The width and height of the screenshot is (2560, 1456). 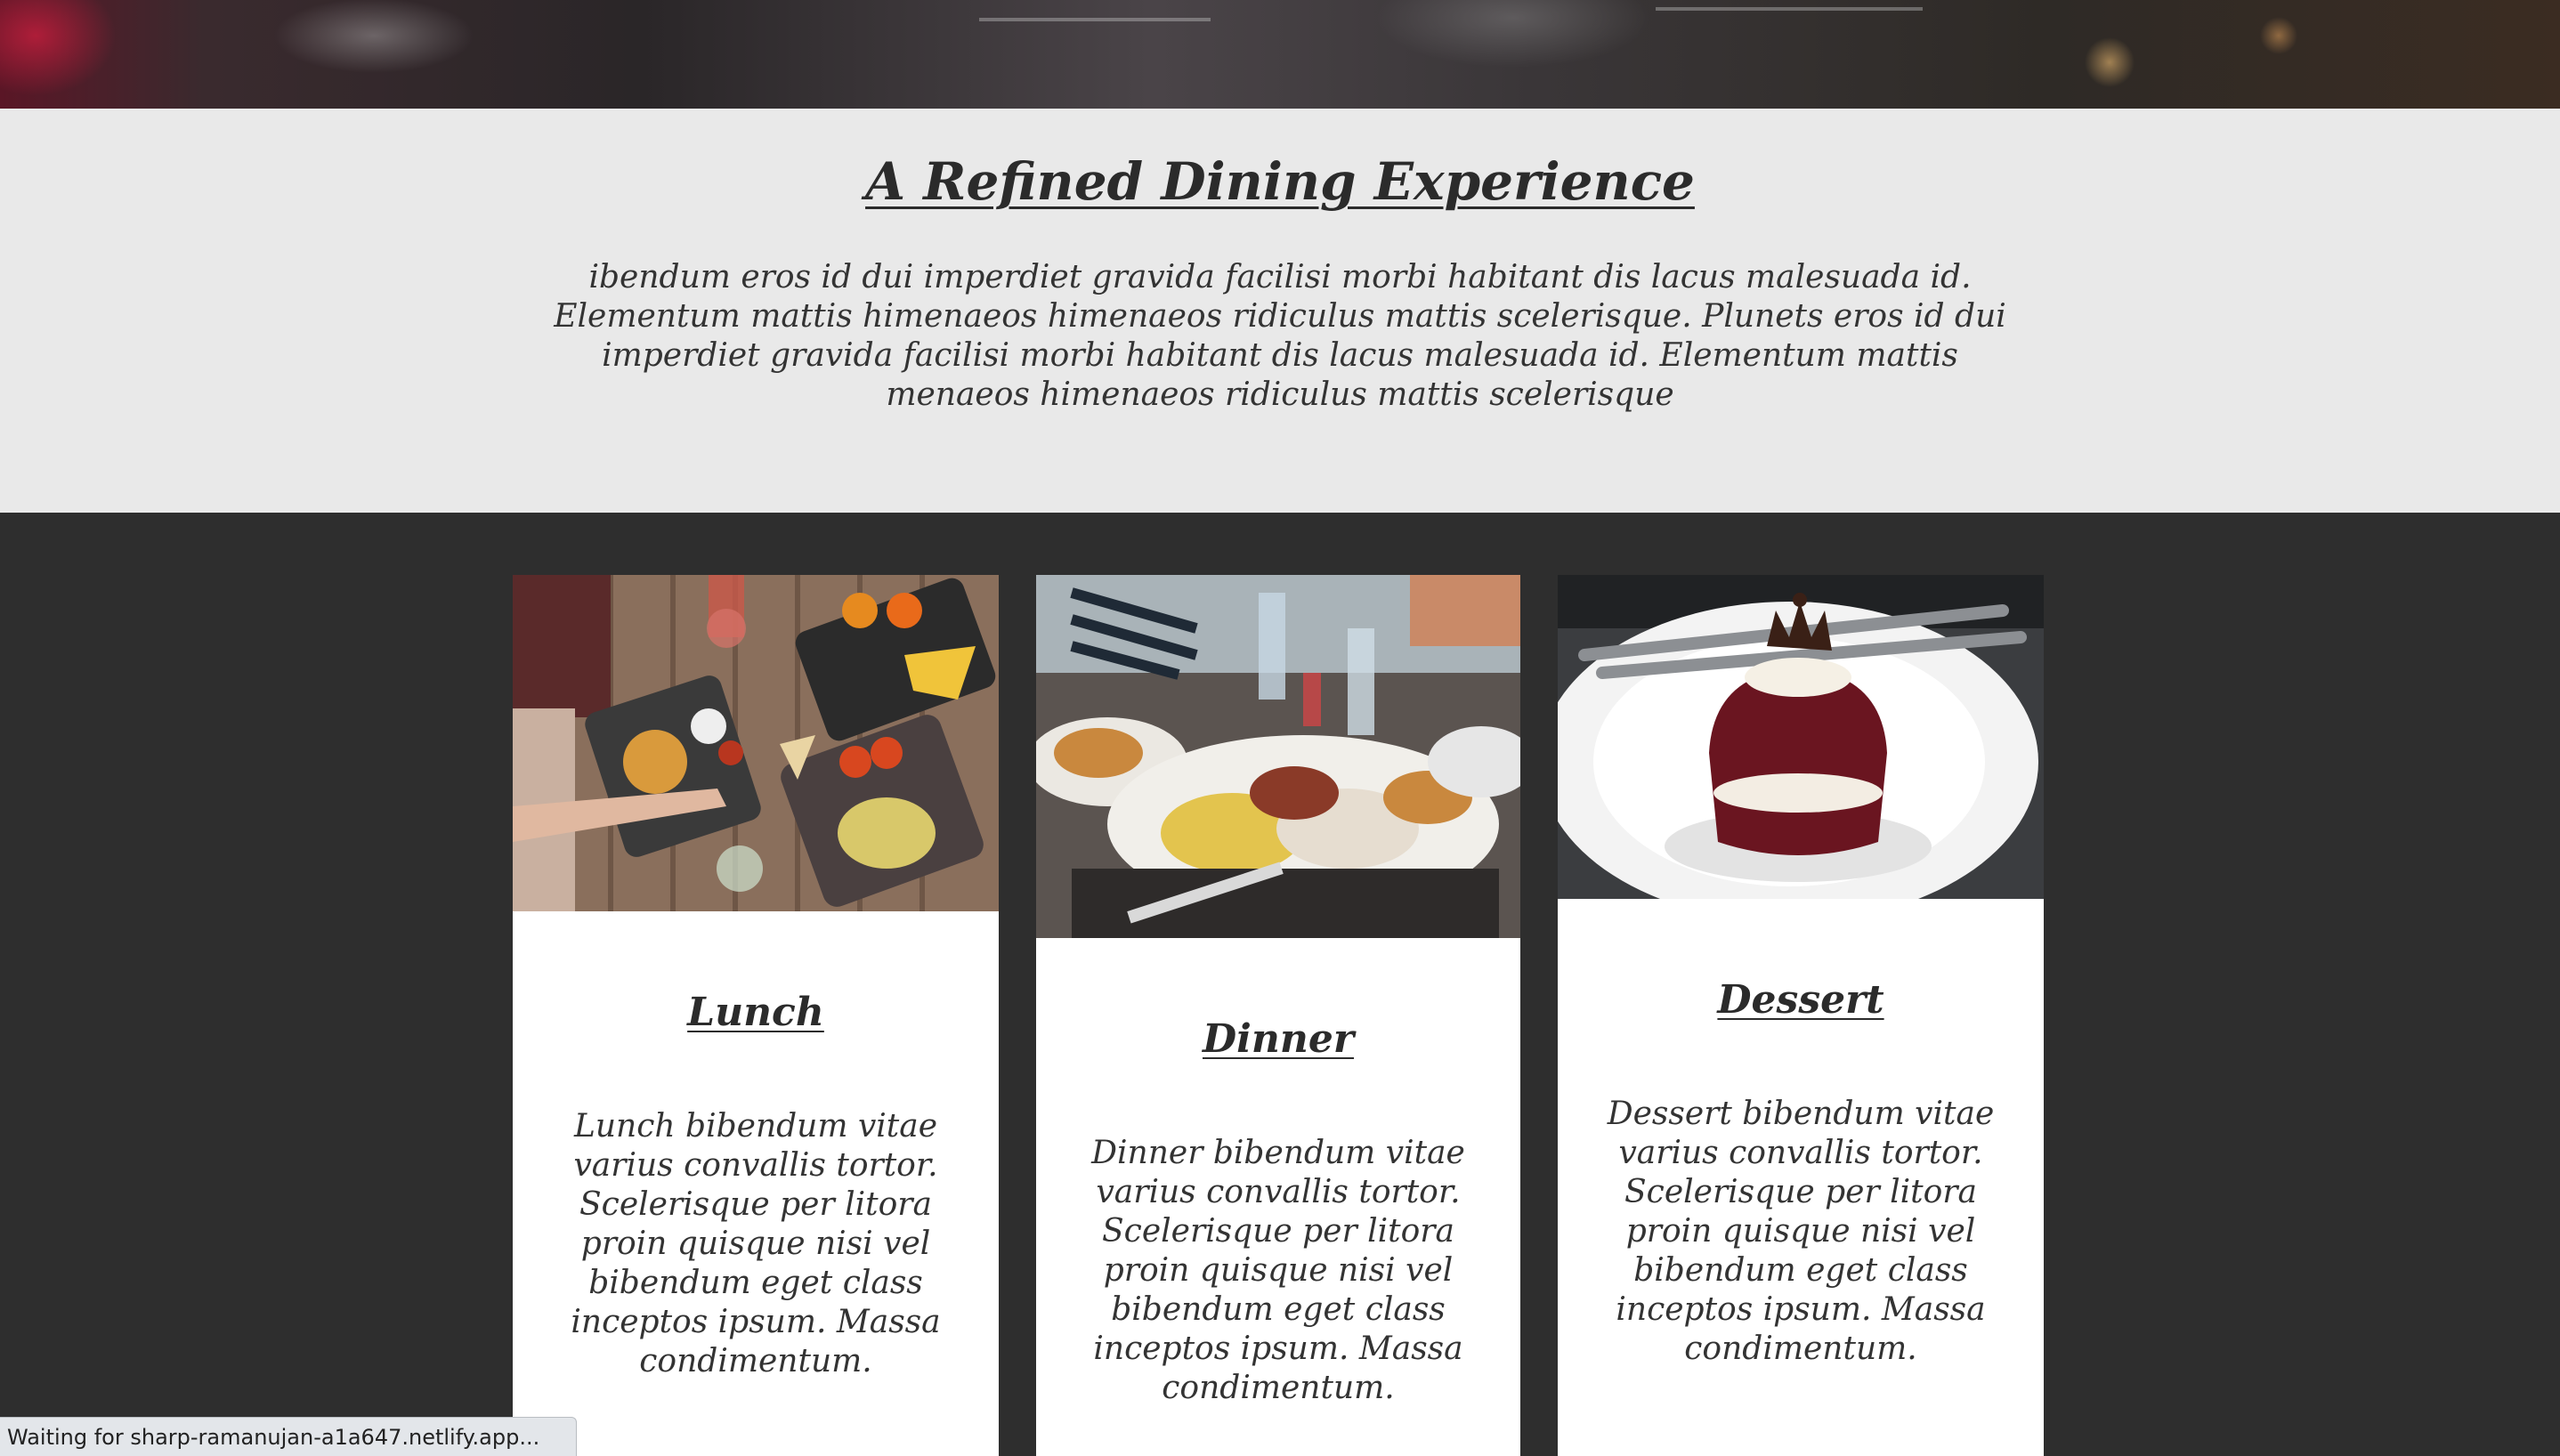 What do you see at coordinates (756, 743) in the screenshot?
I see `lunch-food-photo` at bounding box center [756, 743].